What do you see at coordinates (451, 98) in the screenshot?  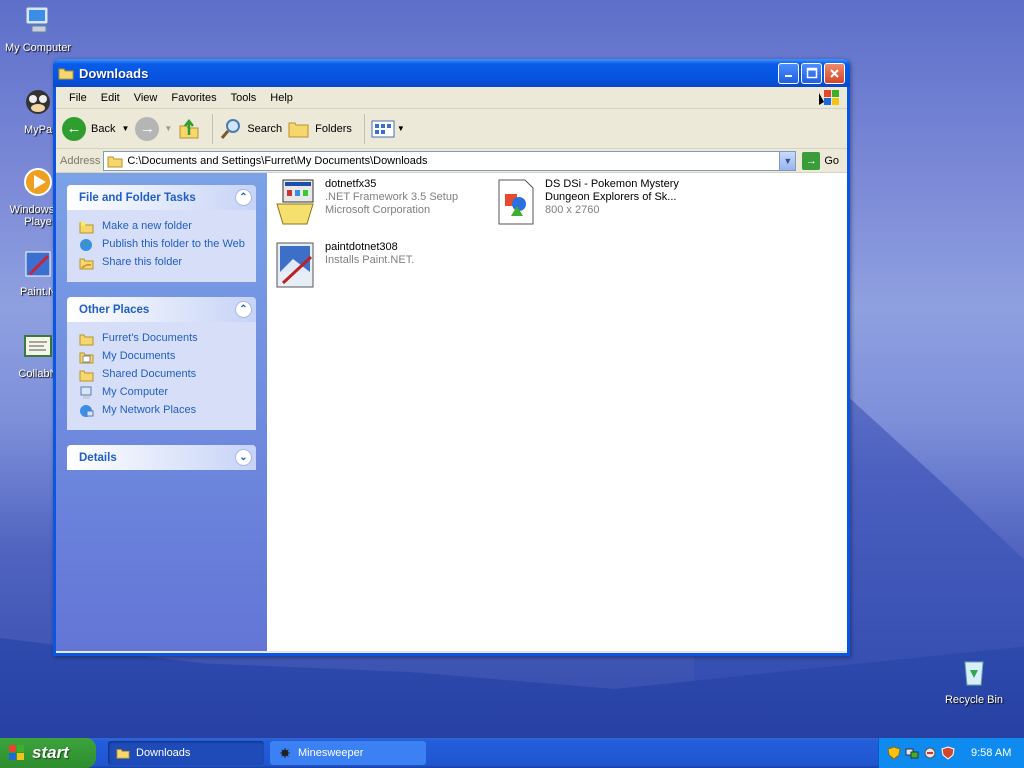 I see `menu-bar: File Edit View Favorites Tools Help` at bounding box center [451, 98].